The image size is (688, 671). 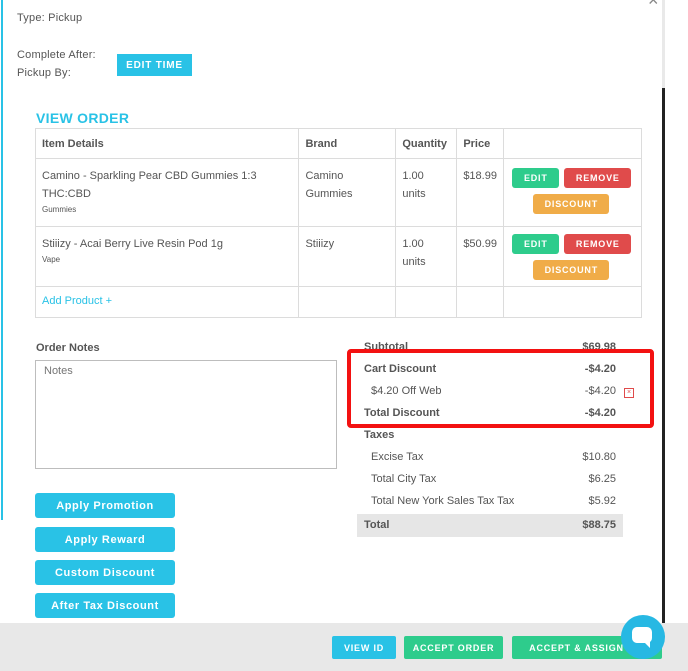 What do you see at coordinates (377, 525) in the screenshot?
I see `total-label: Total` at bounding box center [377, 525].